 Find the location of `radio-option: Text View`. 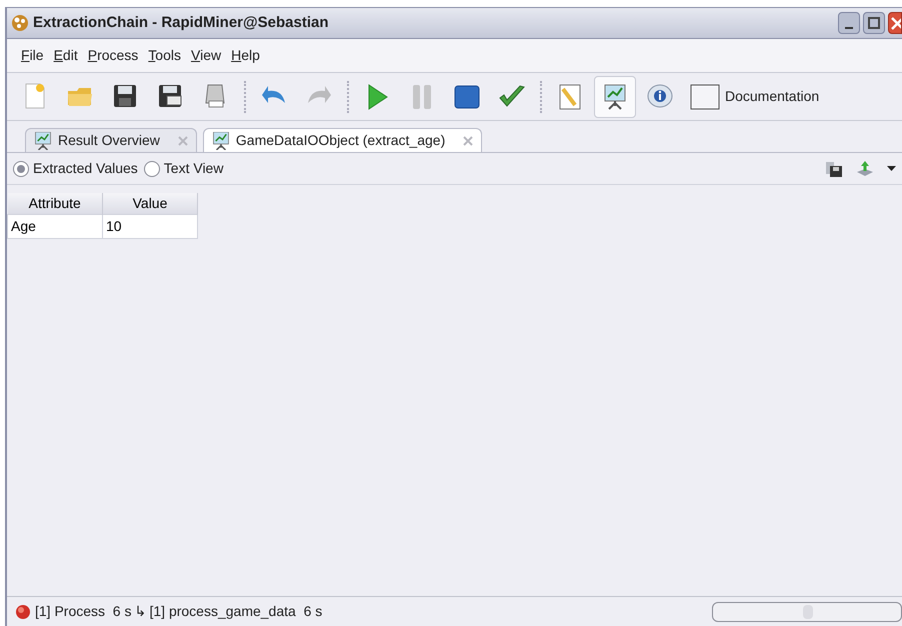

radio-option: Text View is located at coordinates (184, 168).